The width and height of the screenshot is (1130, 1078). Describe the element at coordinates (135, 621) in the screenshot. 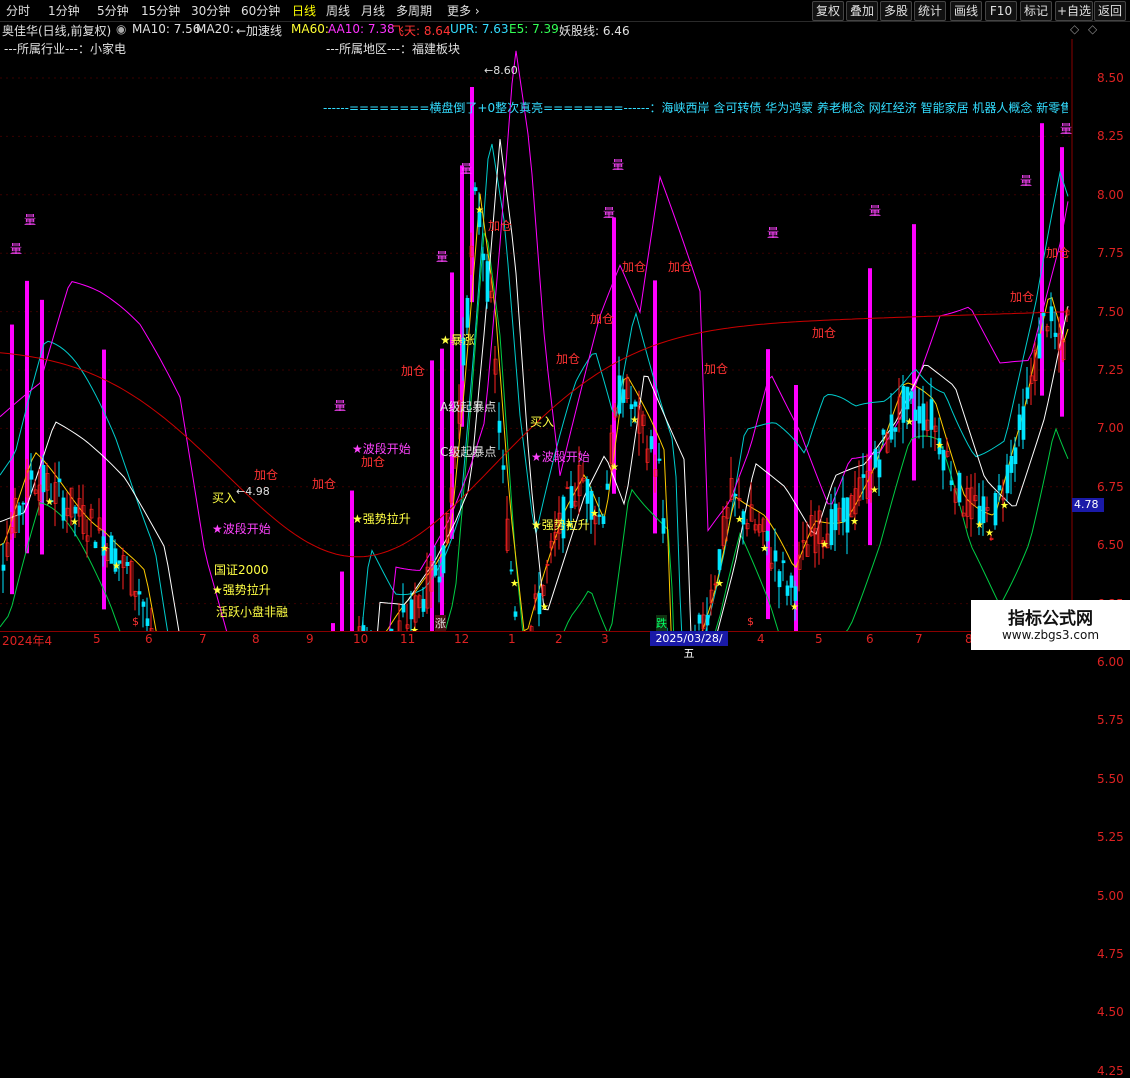

I see `dollar-marker: $` at that location.